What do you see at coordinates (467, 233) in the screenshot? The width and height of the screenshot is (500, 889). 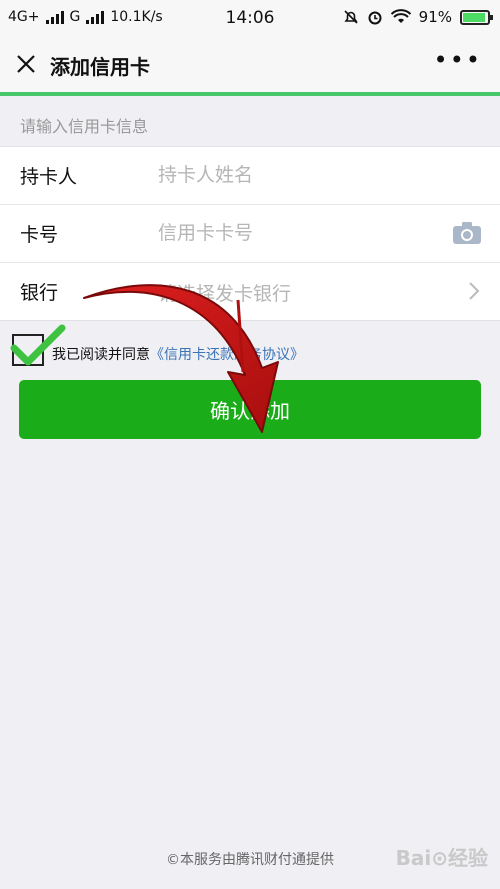 I see `camera-icon` at bounding box center [467, 233].